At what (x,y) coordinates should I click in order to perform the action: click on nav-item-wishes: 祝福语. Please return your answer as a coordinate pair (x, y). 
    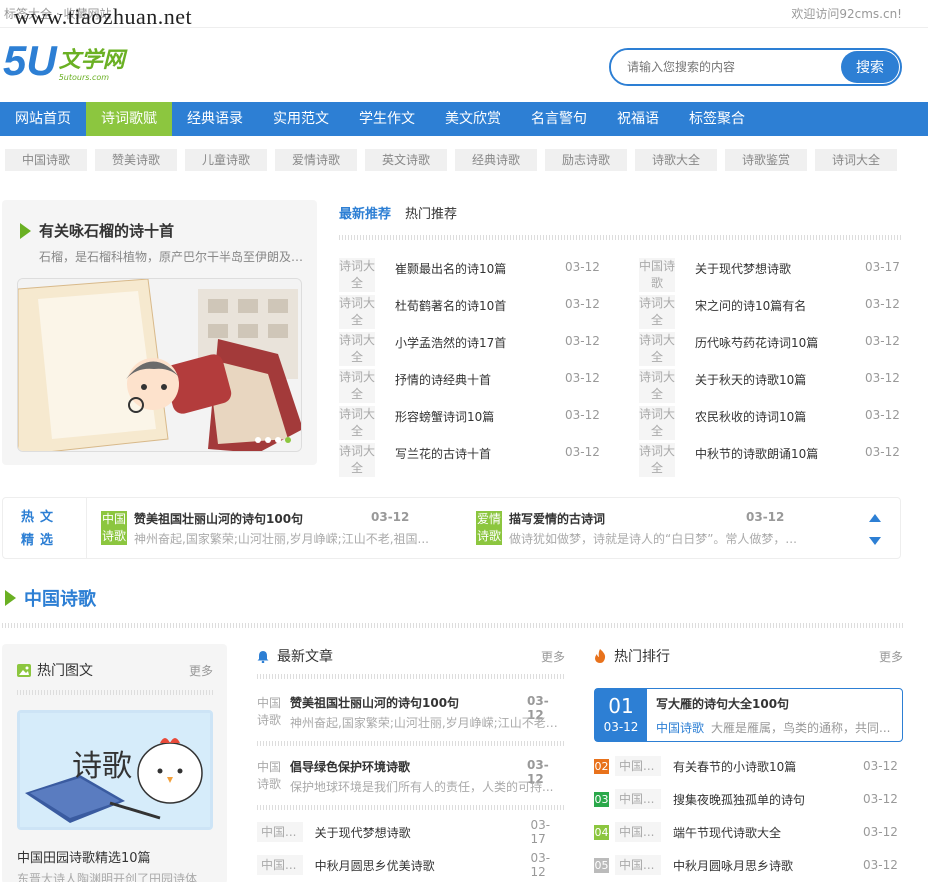
    Looking at the image, I should click on (638, 119).